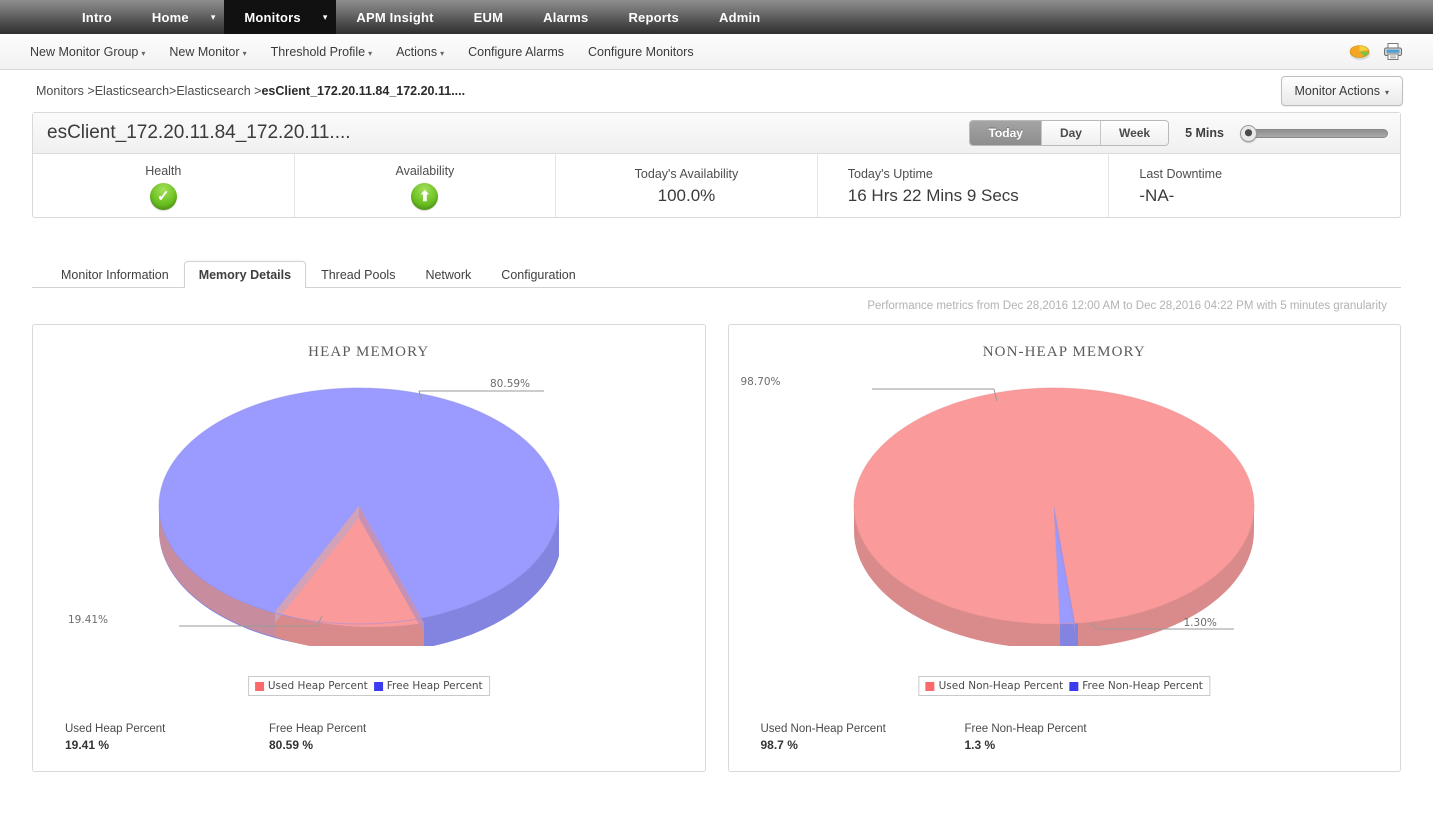 The height and width of the screenshot is (822, 1433). Describe the element at coordinates (1001, 686) in the screenshot. I see `legend-label: Used Non-Heap Percent` at that location.